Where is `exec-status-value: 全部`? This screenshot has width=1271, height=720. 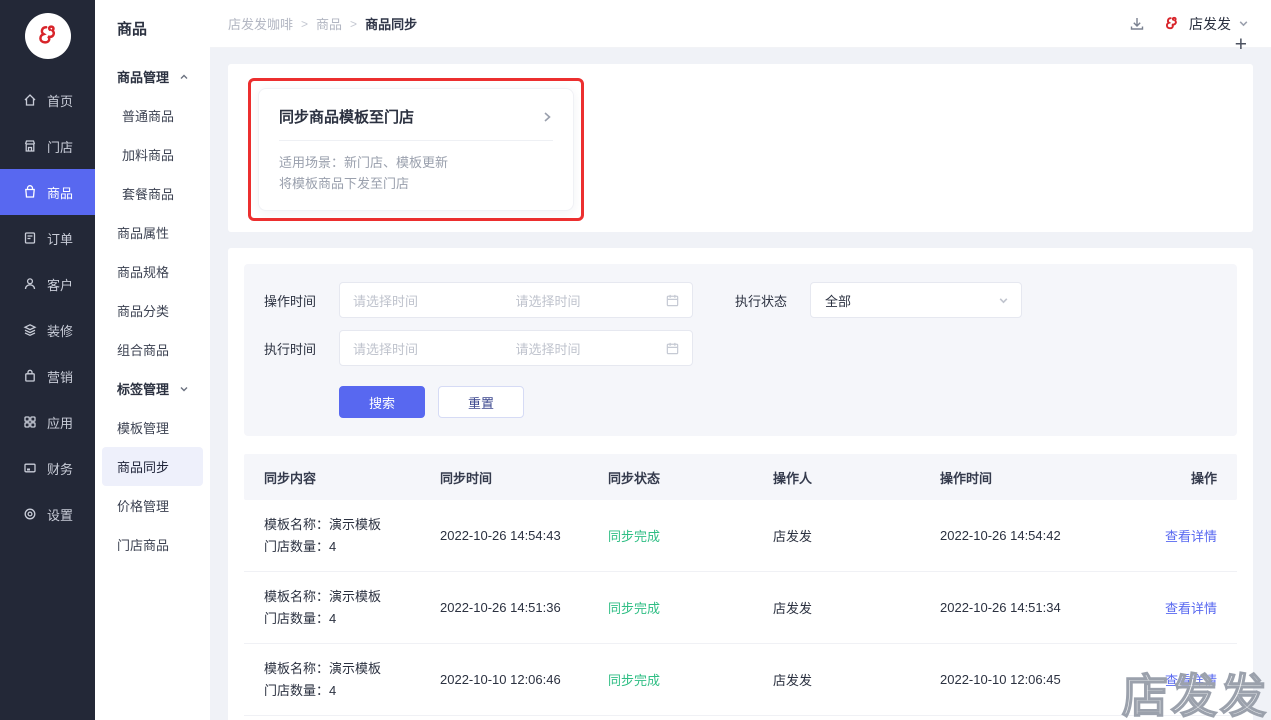
exec-status-value: 全部 is located at coordinates (838, 301).